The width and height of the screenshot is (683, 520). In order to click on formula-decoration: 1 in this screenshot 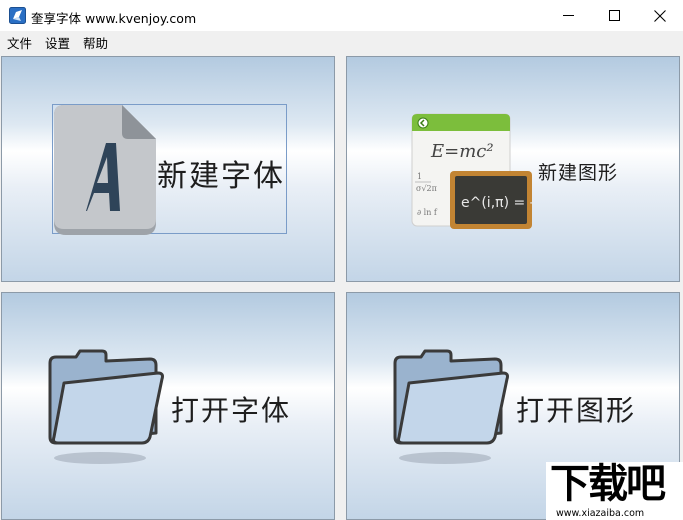, I will do `click(419, 176)`.